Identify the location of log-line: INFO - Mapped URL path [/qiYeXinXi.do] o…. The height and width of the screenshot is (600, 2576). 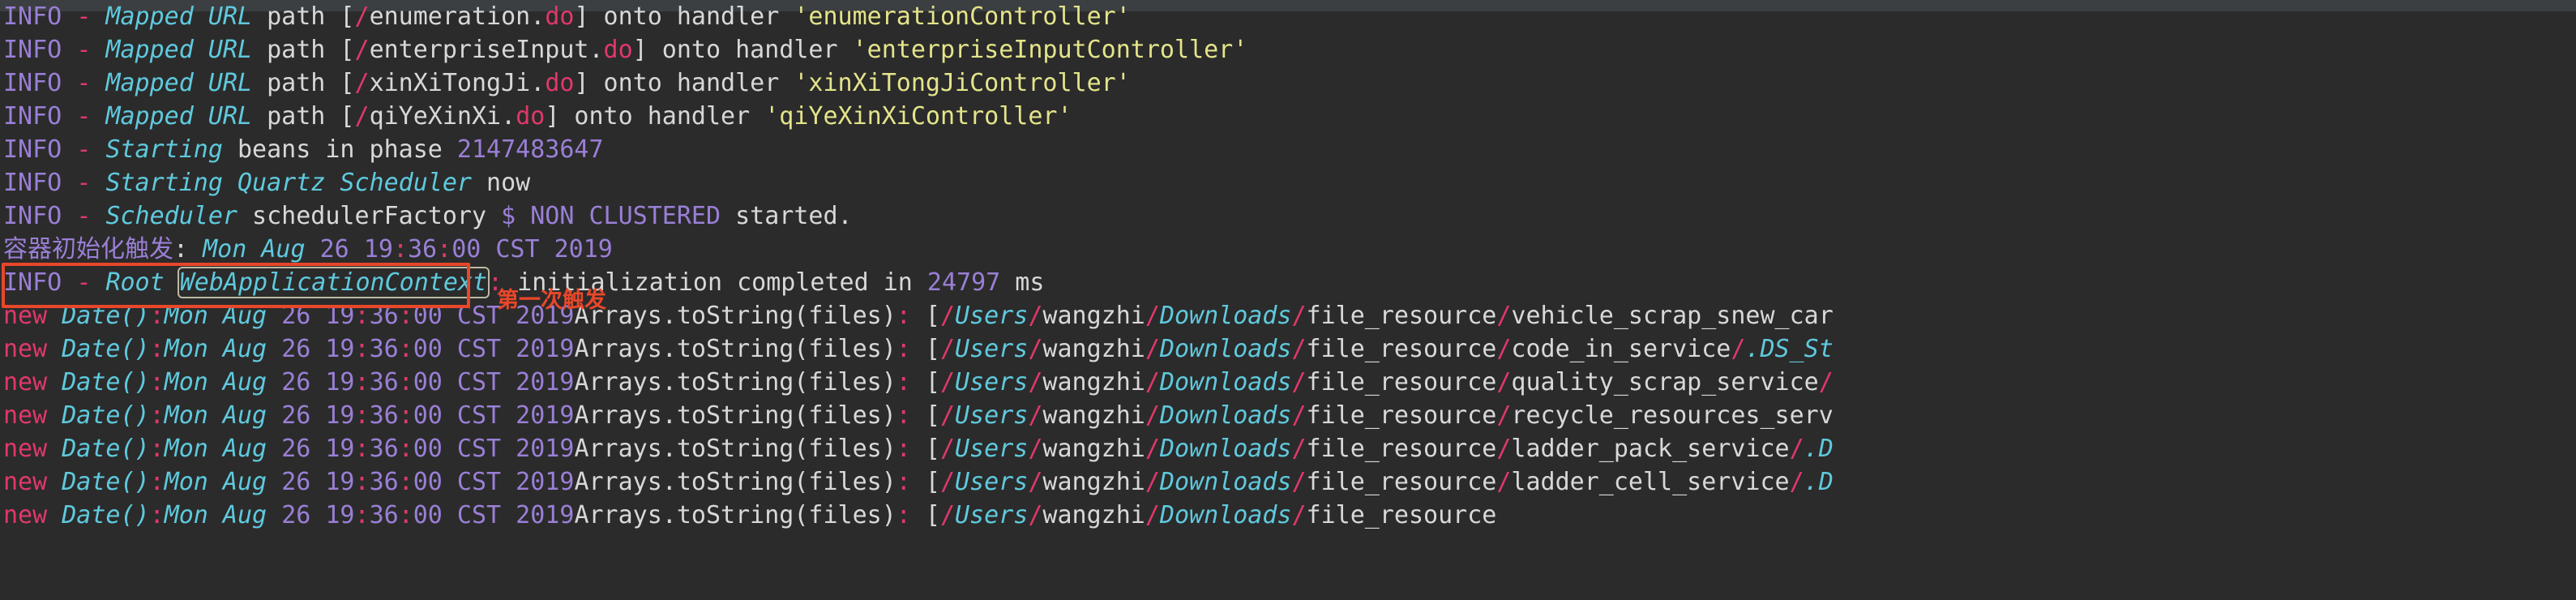
(1288, 117).